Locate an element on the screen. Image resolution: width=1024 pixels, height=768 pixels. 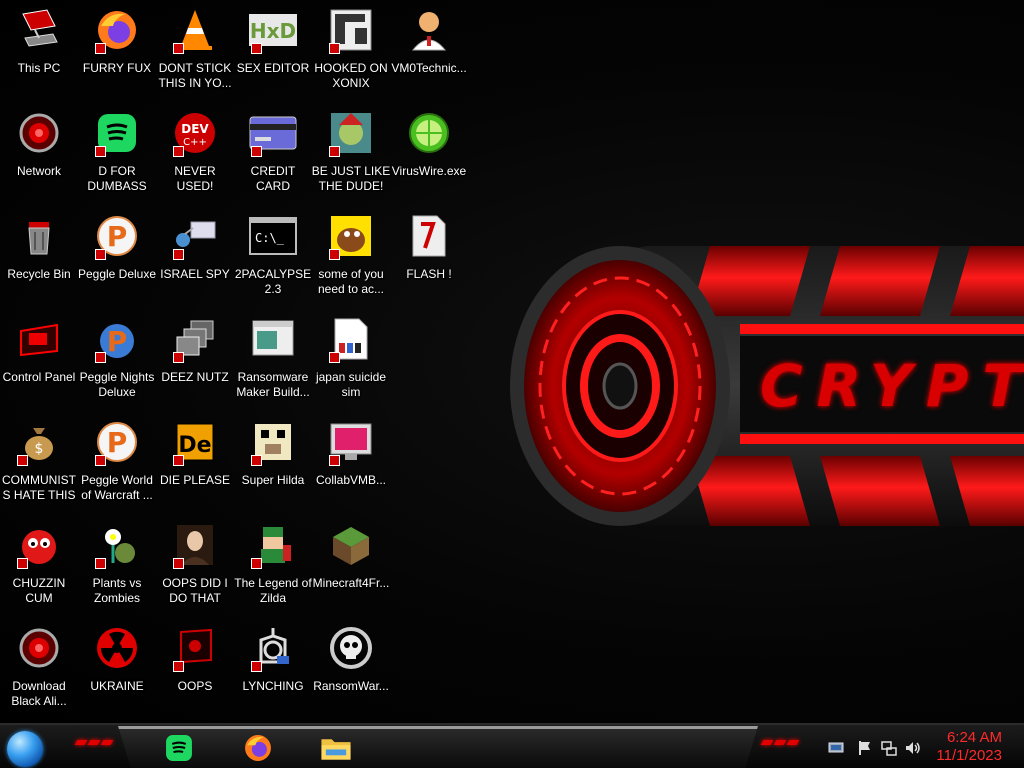
desktop-icon-oops: OOPS is located at coordinates (195, 668).